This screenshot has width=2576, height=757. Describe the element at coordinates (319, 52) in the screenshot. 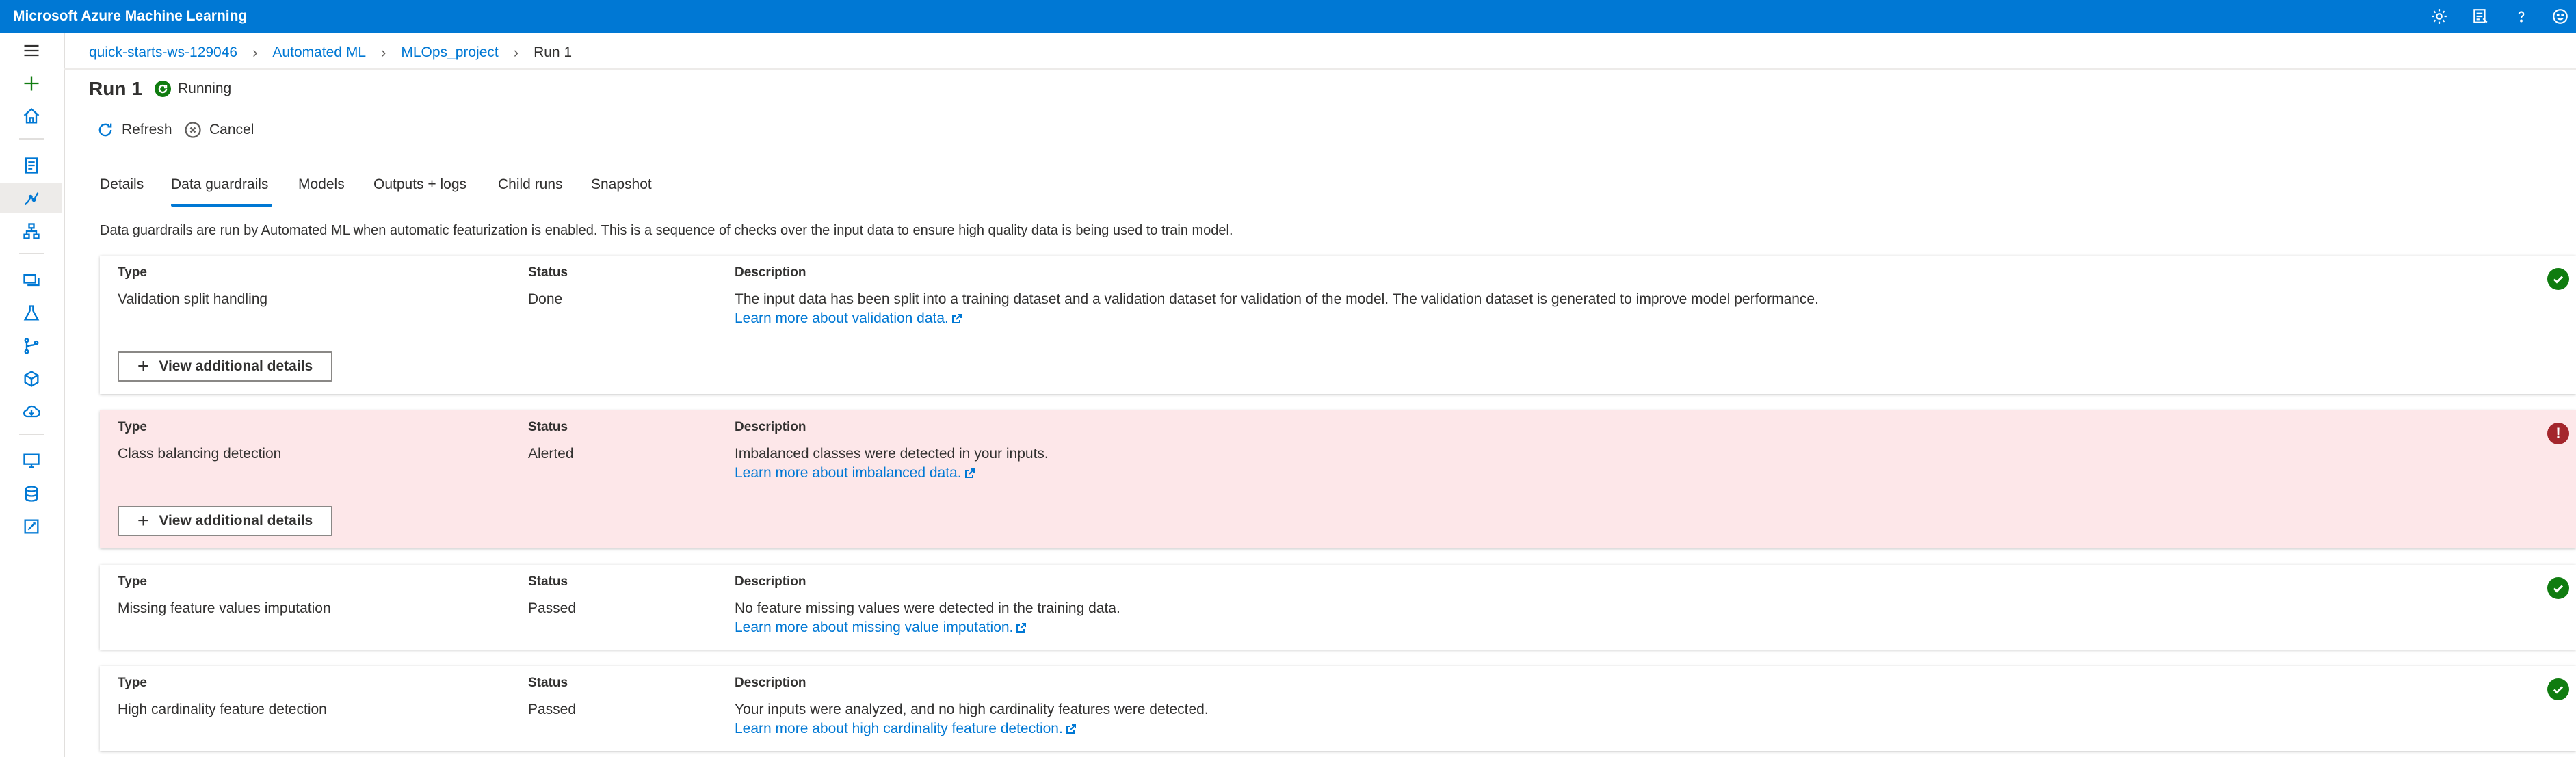

I see `breadcrumb-automated-ml: Automated ML` at that location.